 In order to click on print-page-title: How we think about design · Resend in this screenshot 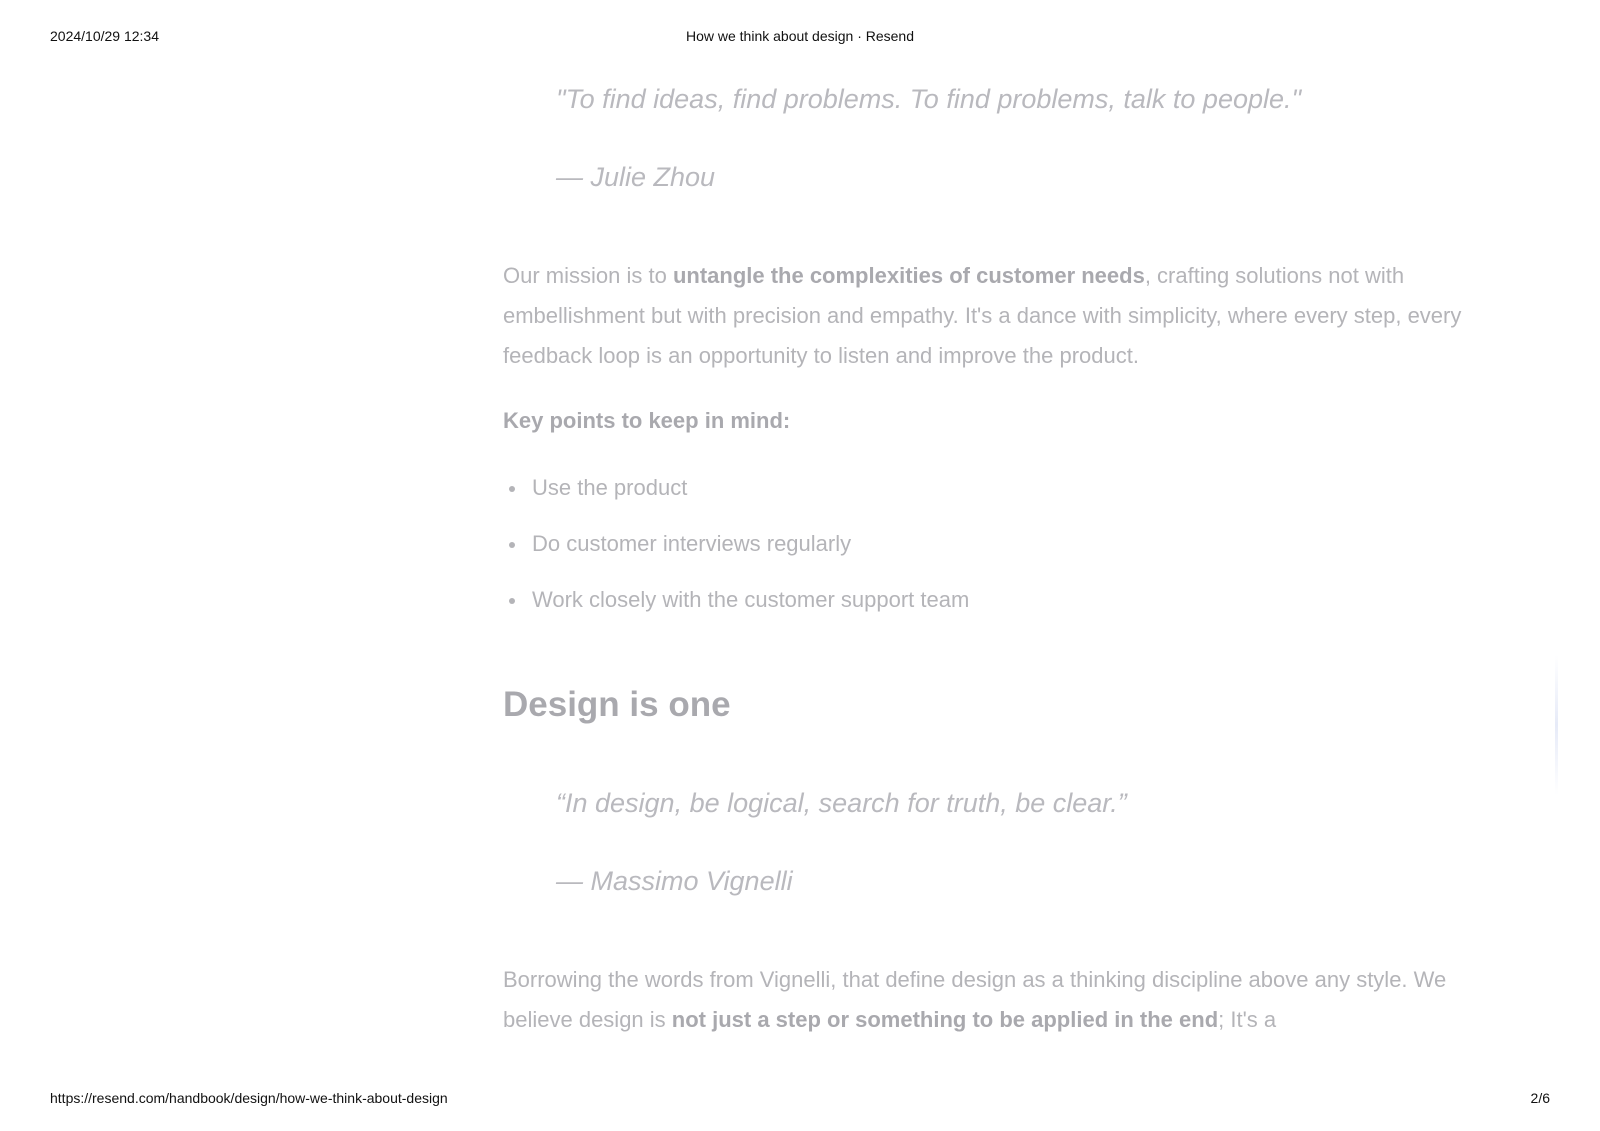, I will do `click(800, 36)`.